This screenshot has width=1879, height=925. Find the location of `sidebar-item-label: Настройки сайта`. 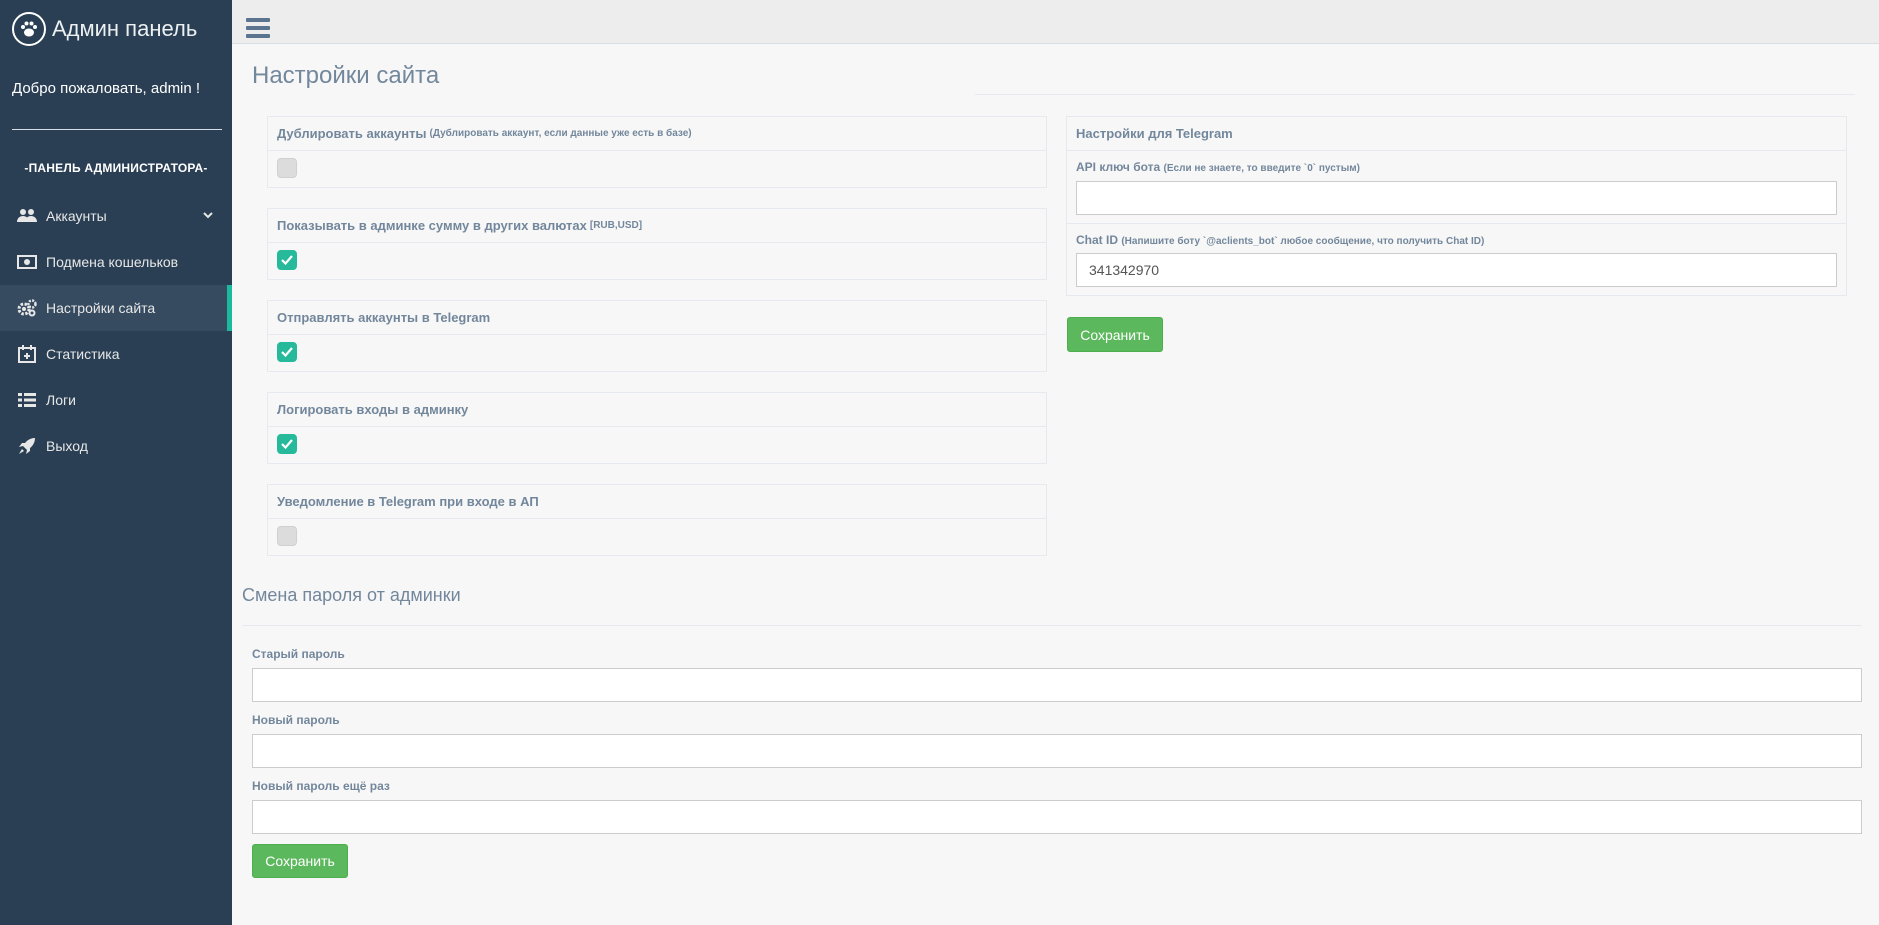

sidebar-item-label: Настройки сайта is located at coordinates (101, 308).